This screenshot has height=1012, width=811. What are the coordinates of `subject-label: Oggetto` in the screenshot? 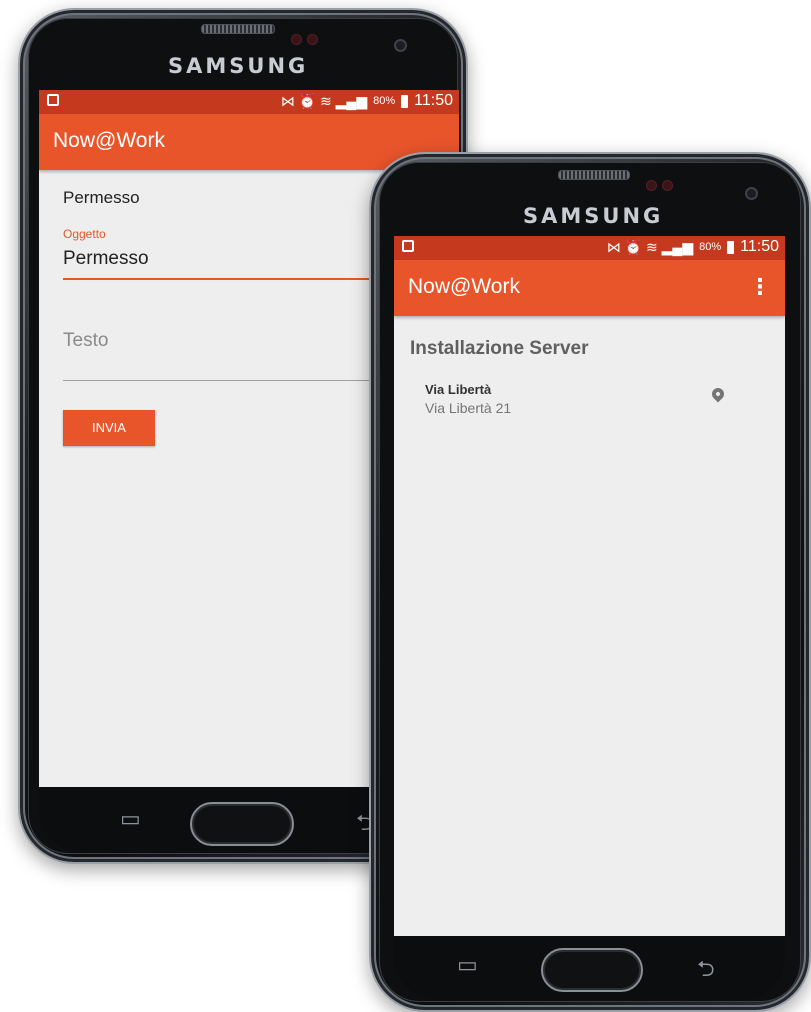 It's located at (84, 234).